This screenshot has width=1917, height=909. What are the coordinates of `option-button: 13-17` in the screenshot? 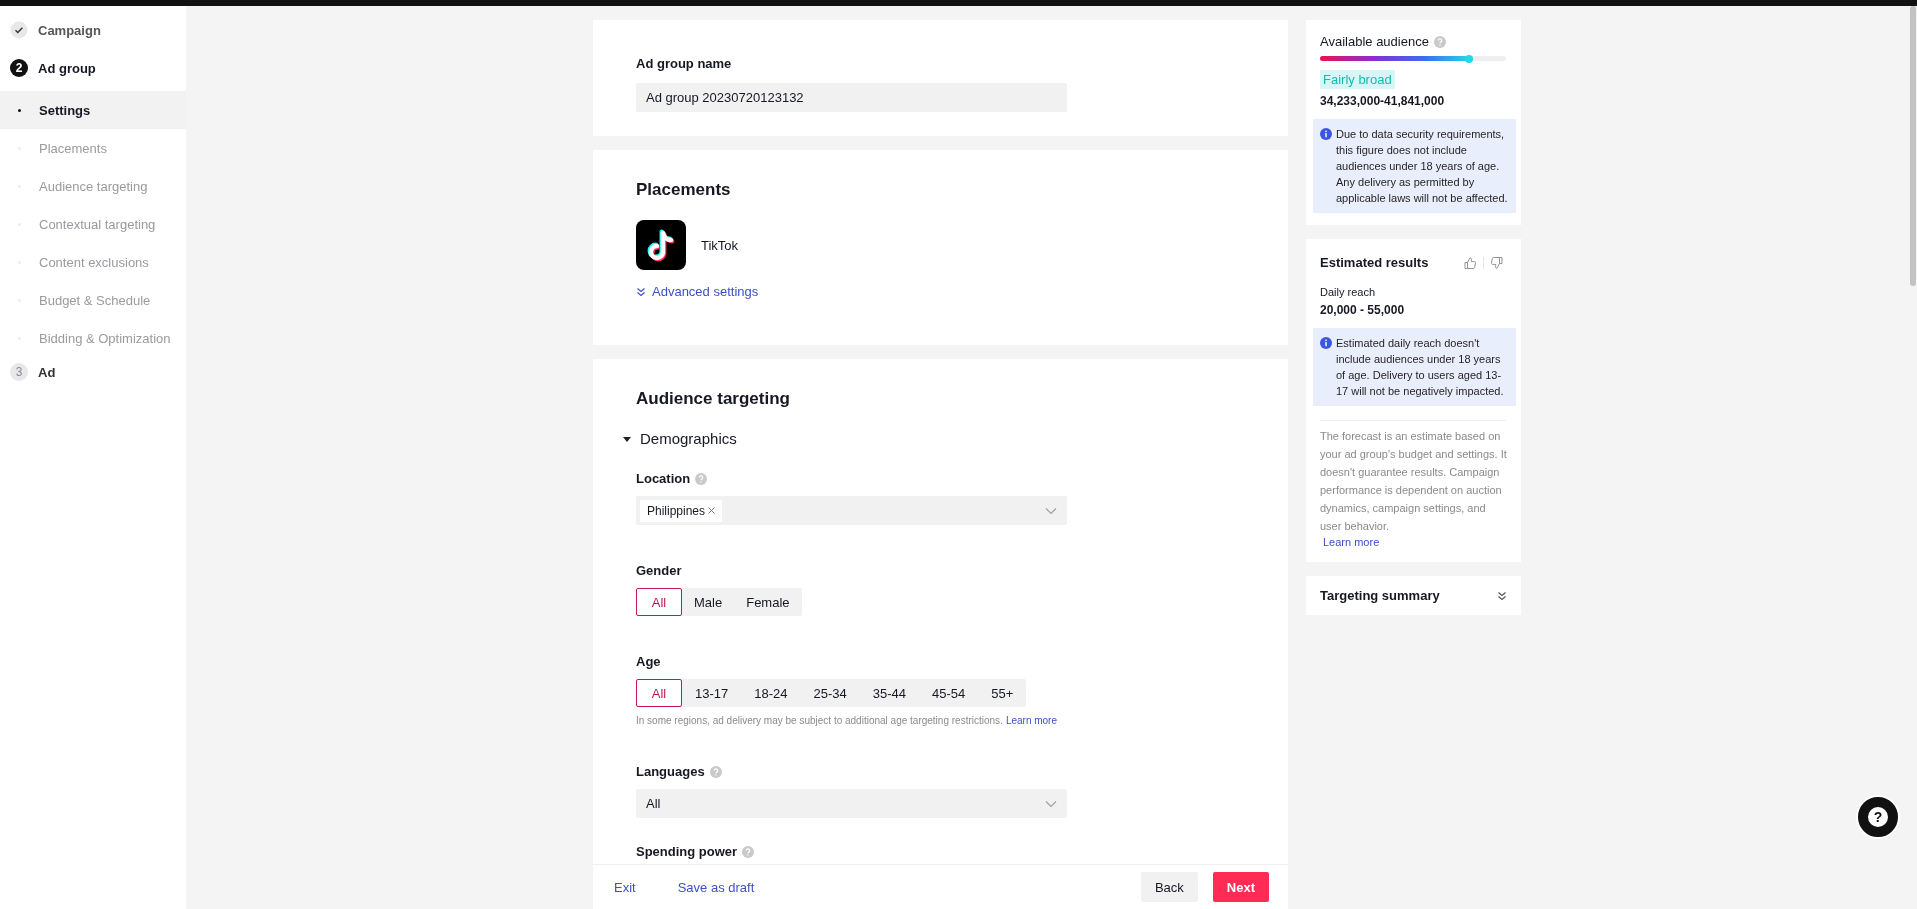 It's located at (712, 693).